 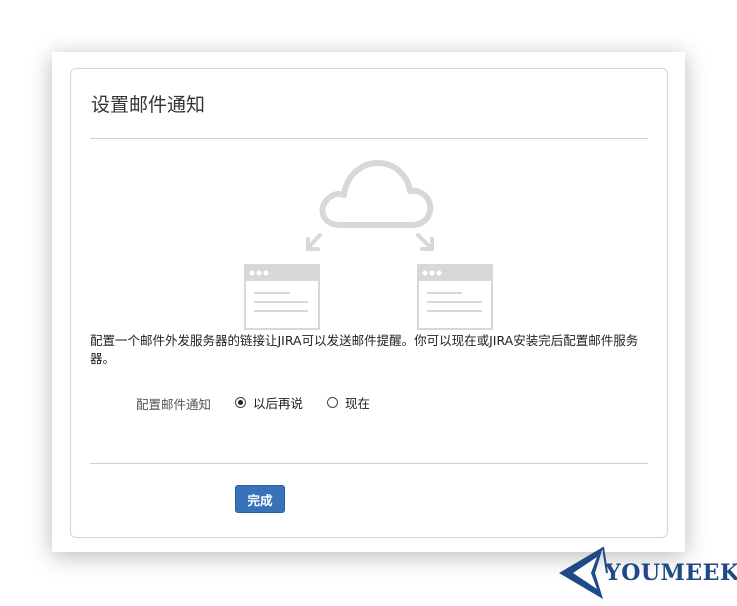 I want to click on logo-text: YOUMEEK, so click(x=671, y=573).